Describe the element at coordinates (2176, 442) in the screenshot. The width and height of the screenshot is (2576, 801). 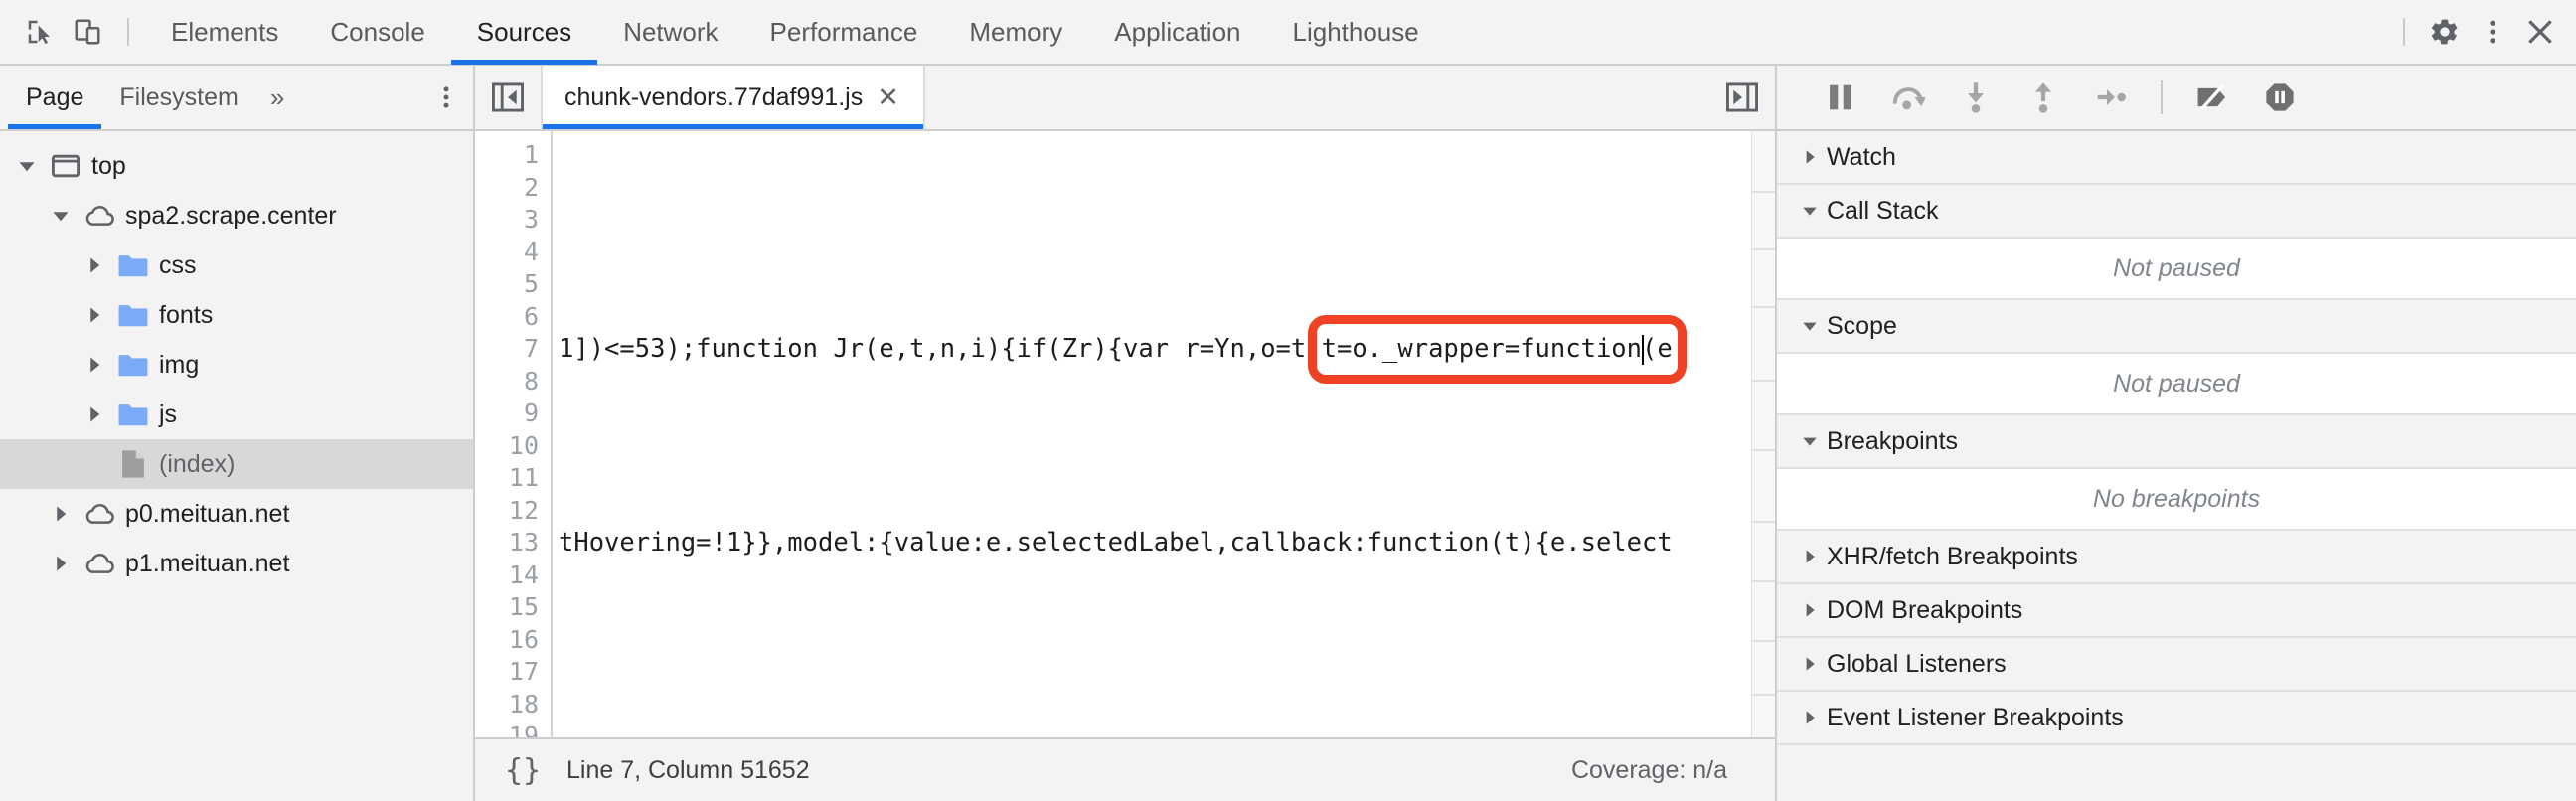
I see `section-header-breakpoints: Breakpoints` at that location.